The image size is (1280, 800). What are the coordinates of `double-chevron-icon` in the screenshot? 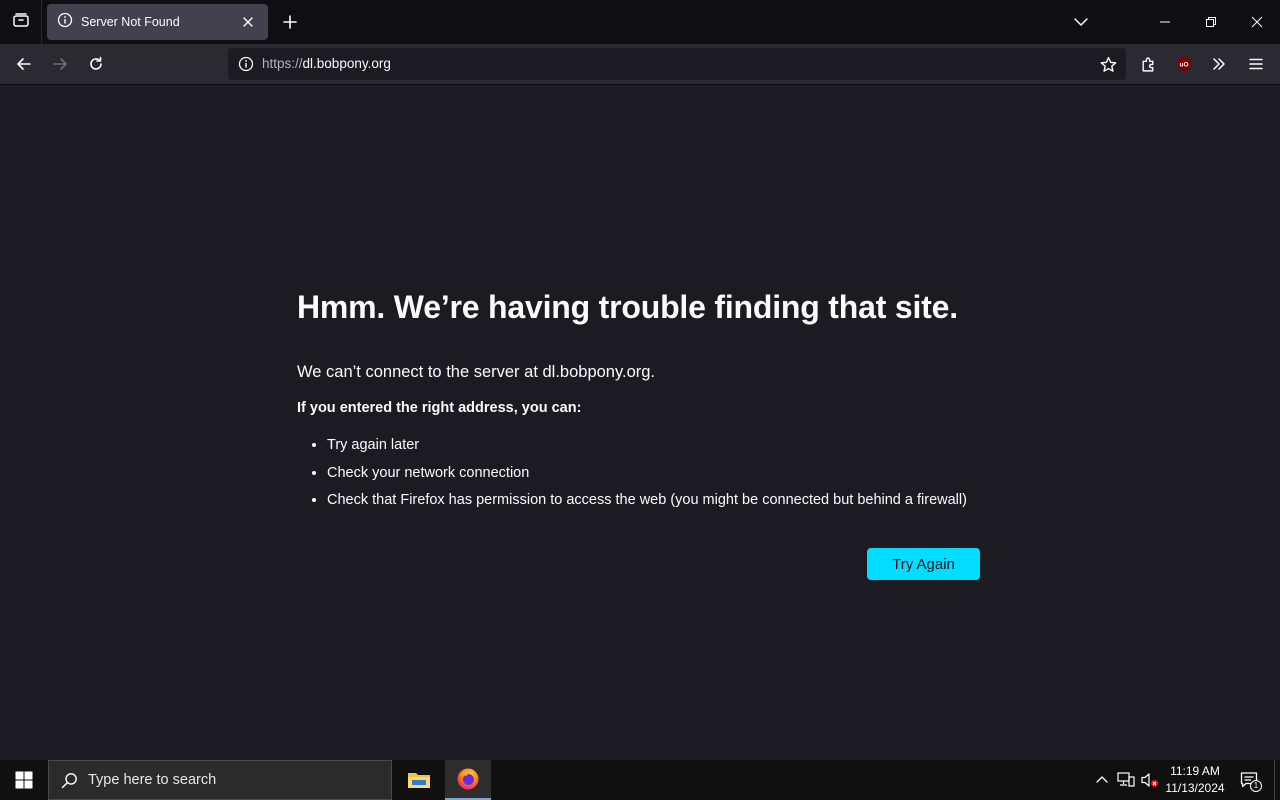 It's located at (1219, 64).